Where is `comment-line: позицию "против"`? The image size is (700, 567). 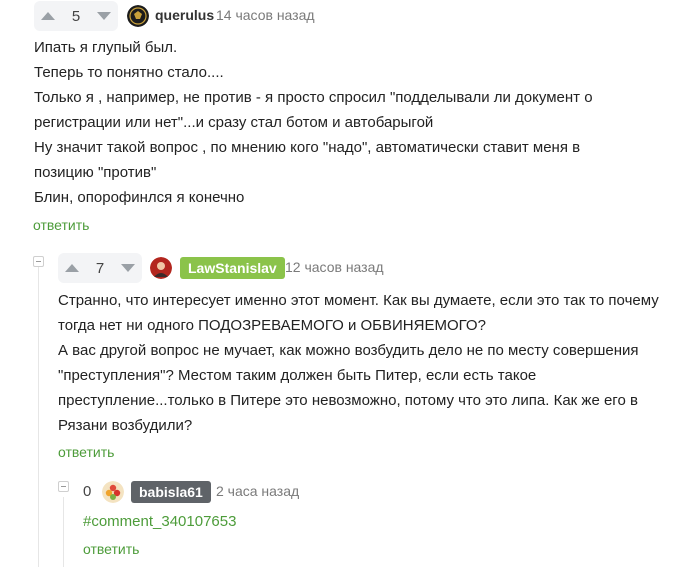 comment-line: позицию "против" is located at coordinates (95, 172).